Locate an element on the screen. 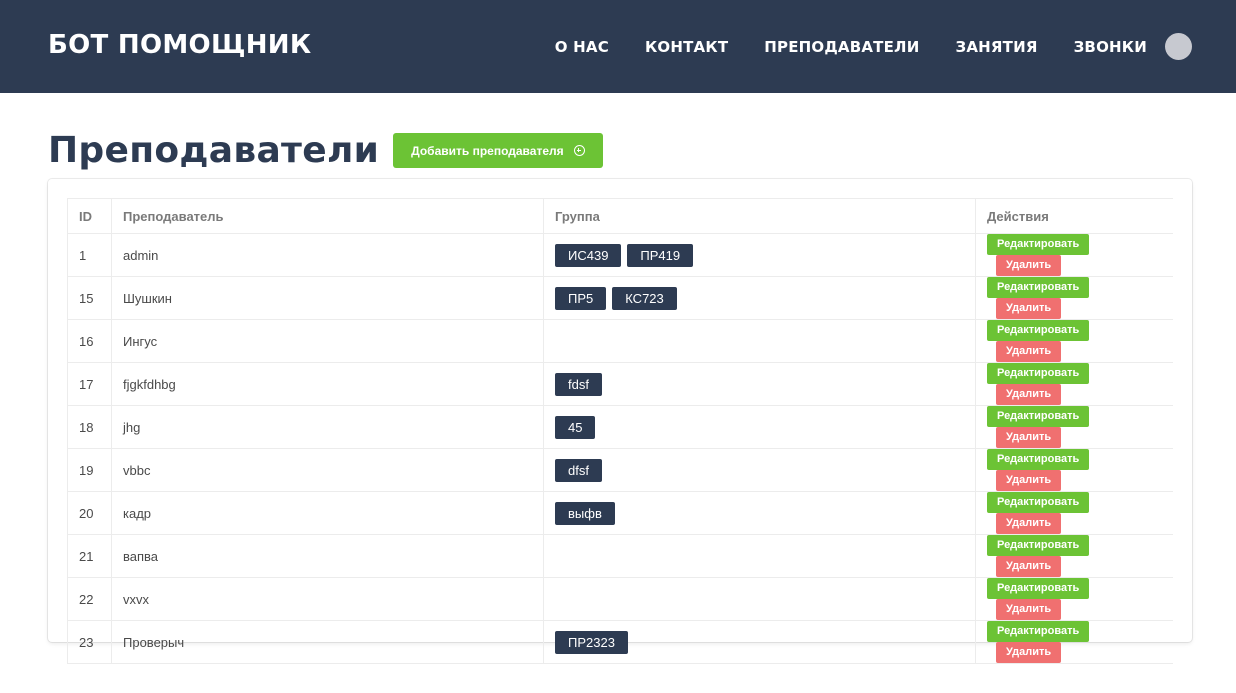  cell-teacher-name: Ингус is located at coordinates (327, 341).